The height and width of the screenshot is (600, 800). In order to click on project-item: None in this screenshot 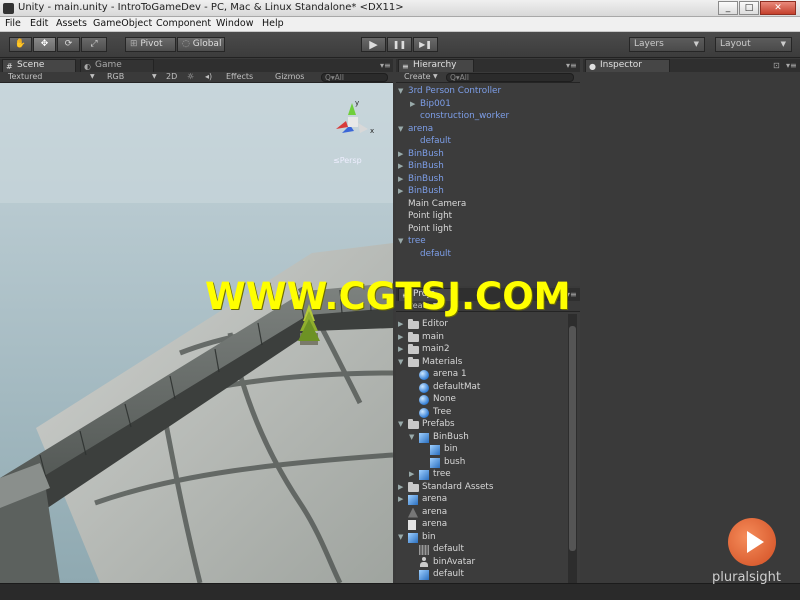, I will do `click(482, 399)`.